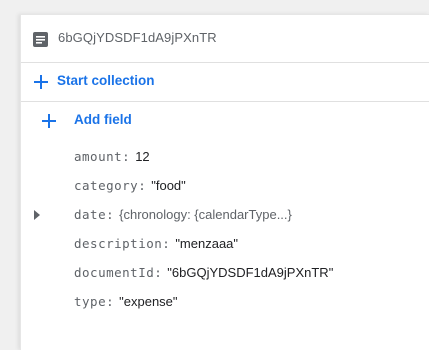 This screenshot has height=350, width=429. Describe the element at coordinates (250, 272) in the screenshot. I see `field-value: "6bGQjYDSDF1dA9jPXnTR"` at that location.